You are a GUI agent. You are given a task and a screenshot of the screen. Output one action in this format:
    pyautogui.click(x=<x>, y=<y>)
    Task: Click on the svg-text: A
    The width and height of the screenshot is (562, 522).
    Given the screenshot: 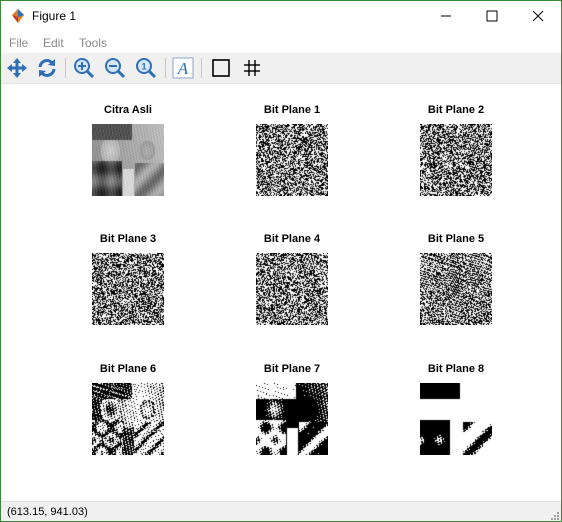 What is the action you would take?
    pyautogui.click(x=183, y=68)
    